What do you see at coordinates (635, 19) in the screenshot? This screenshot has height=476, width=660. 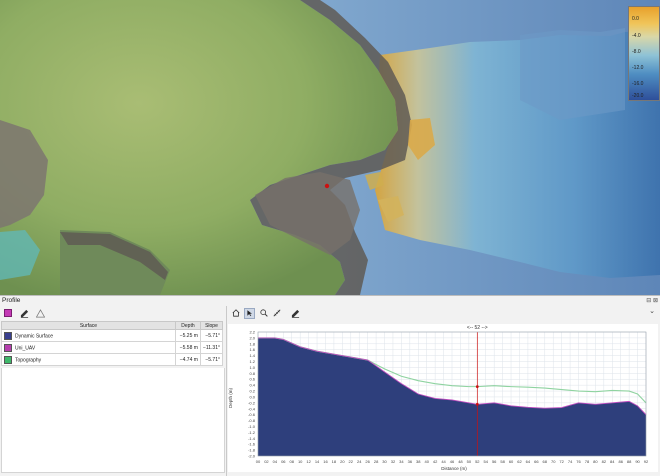 I see `legend-tick: 0.0` at bounding box center [635, 19].